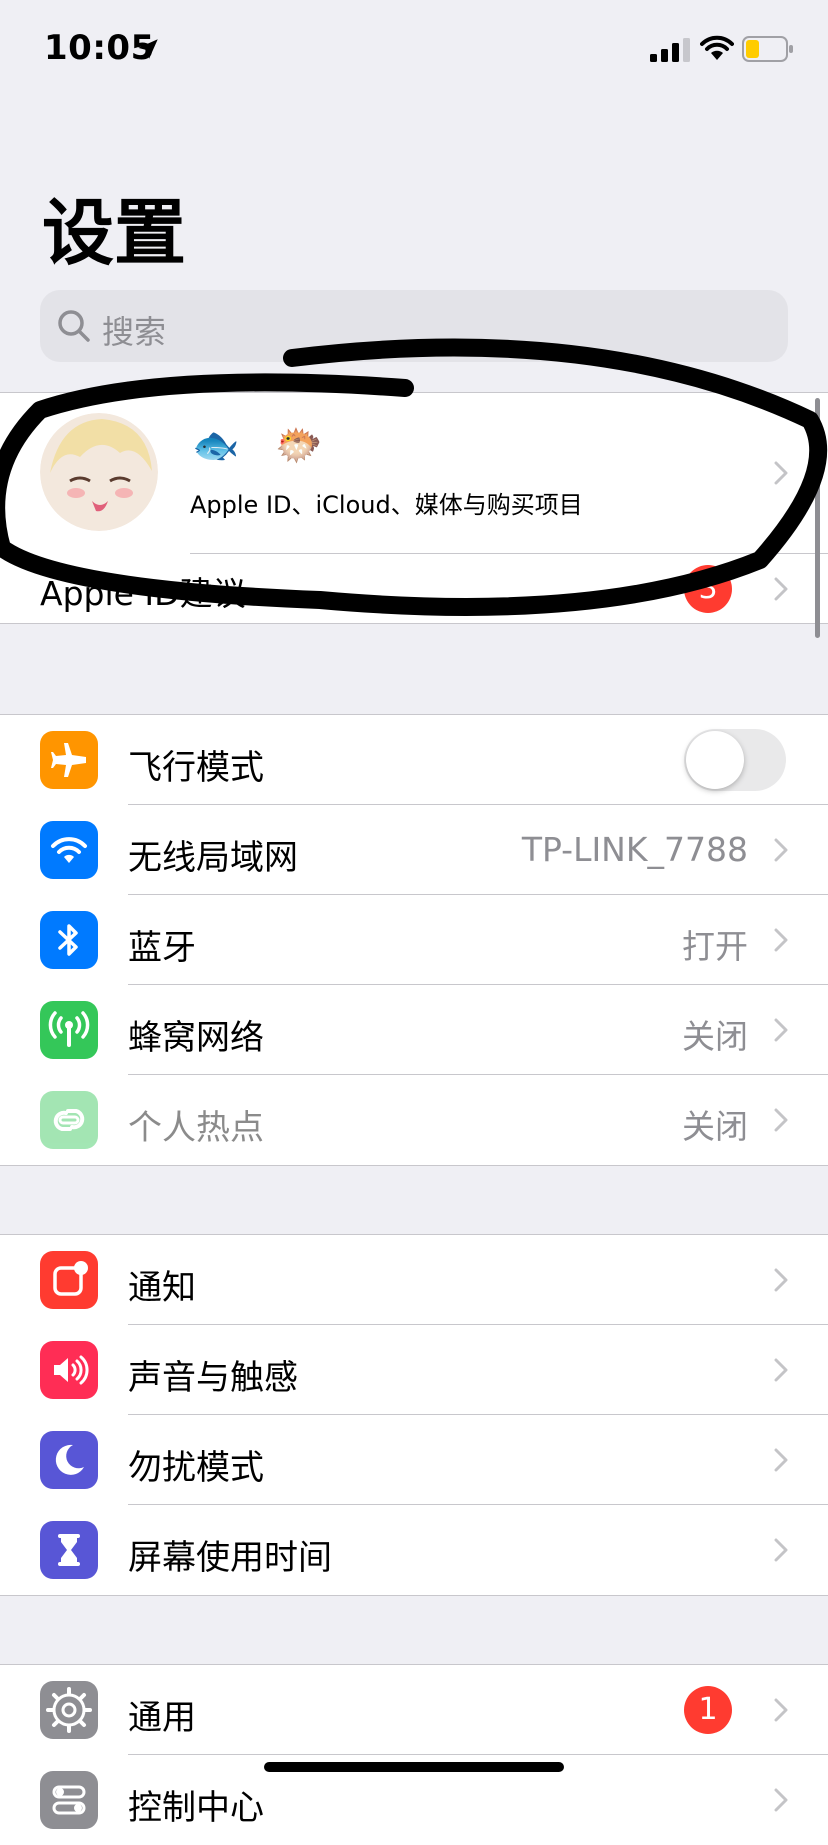 This screenshot has height=1845, width=828. Describe the element at coordinates (143, 593) in the screenshot. I see `suggestions-label: Apple ID建议` at that location.